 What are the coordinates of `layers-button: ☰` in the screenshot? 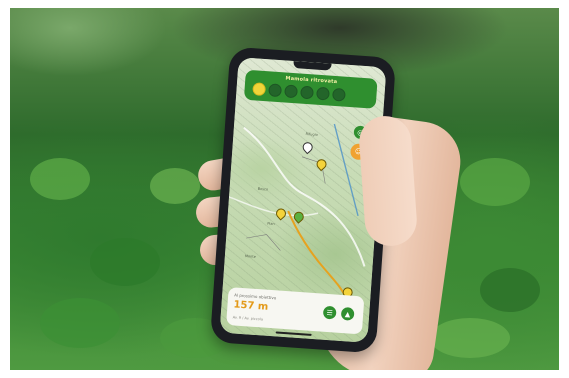 It's located at (329, 312).